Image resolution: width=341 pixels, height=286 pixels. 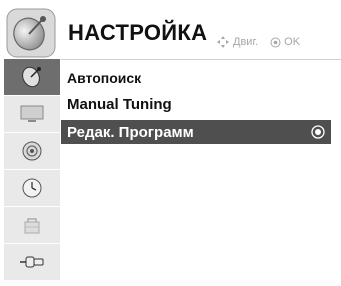 What do you see at coordinates (201, 59) in the screenshot?
I see `panel-divider` at bounding box center [201, 59].